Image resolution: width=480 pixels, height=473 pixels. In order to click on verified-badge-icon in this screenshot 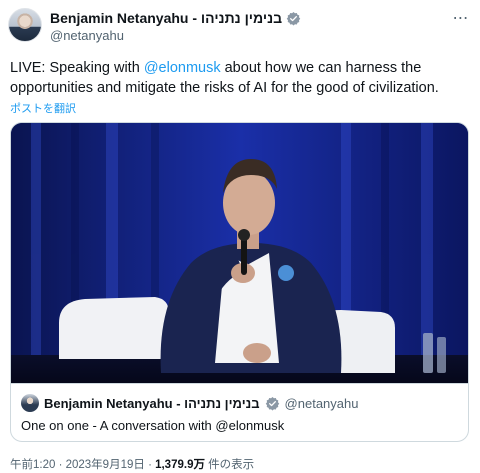, I will do `click(293, 18)`.